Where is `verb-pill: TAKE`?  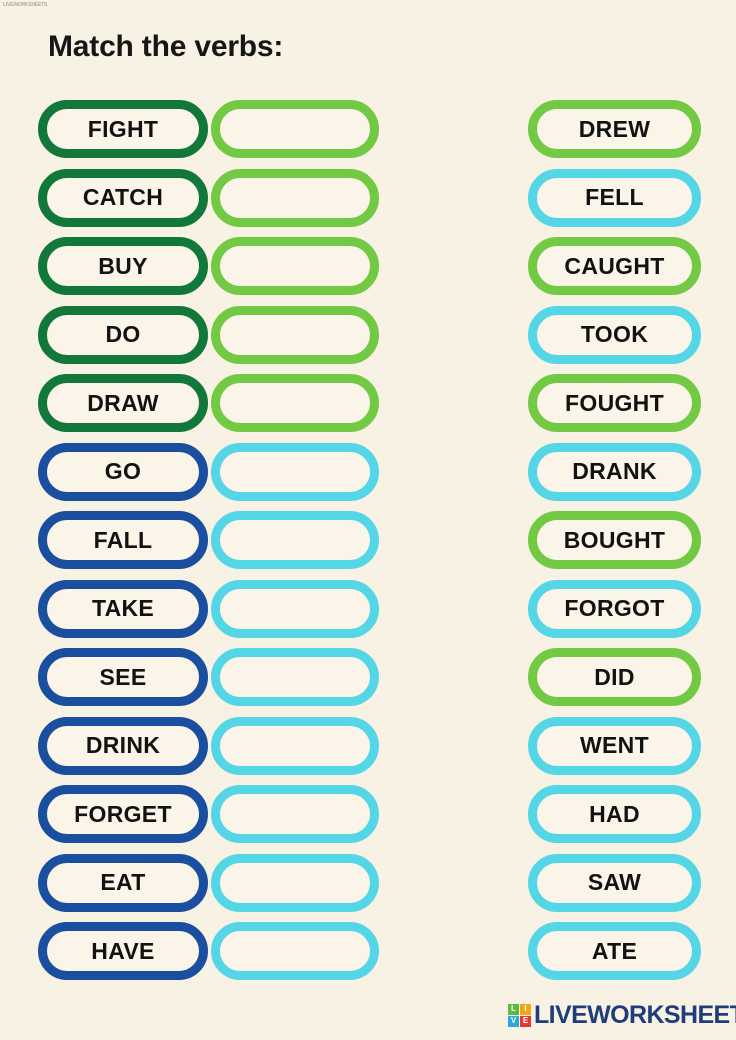
verb-pill: TAKE is located at coordinates (123, 608).